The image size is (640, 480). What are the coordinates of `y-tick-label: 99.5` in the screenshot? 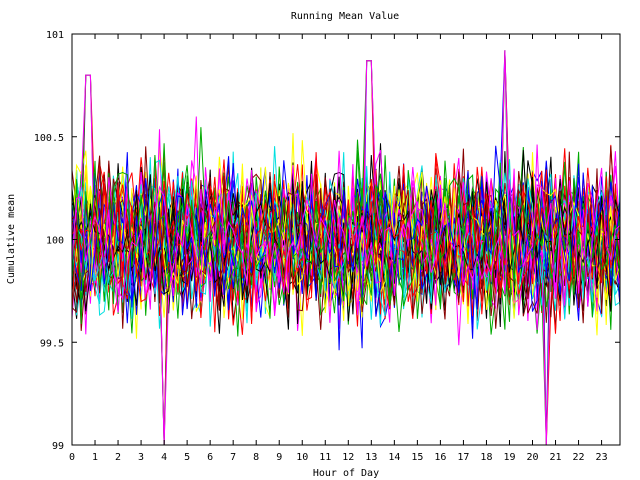 It's located at (52, 343).